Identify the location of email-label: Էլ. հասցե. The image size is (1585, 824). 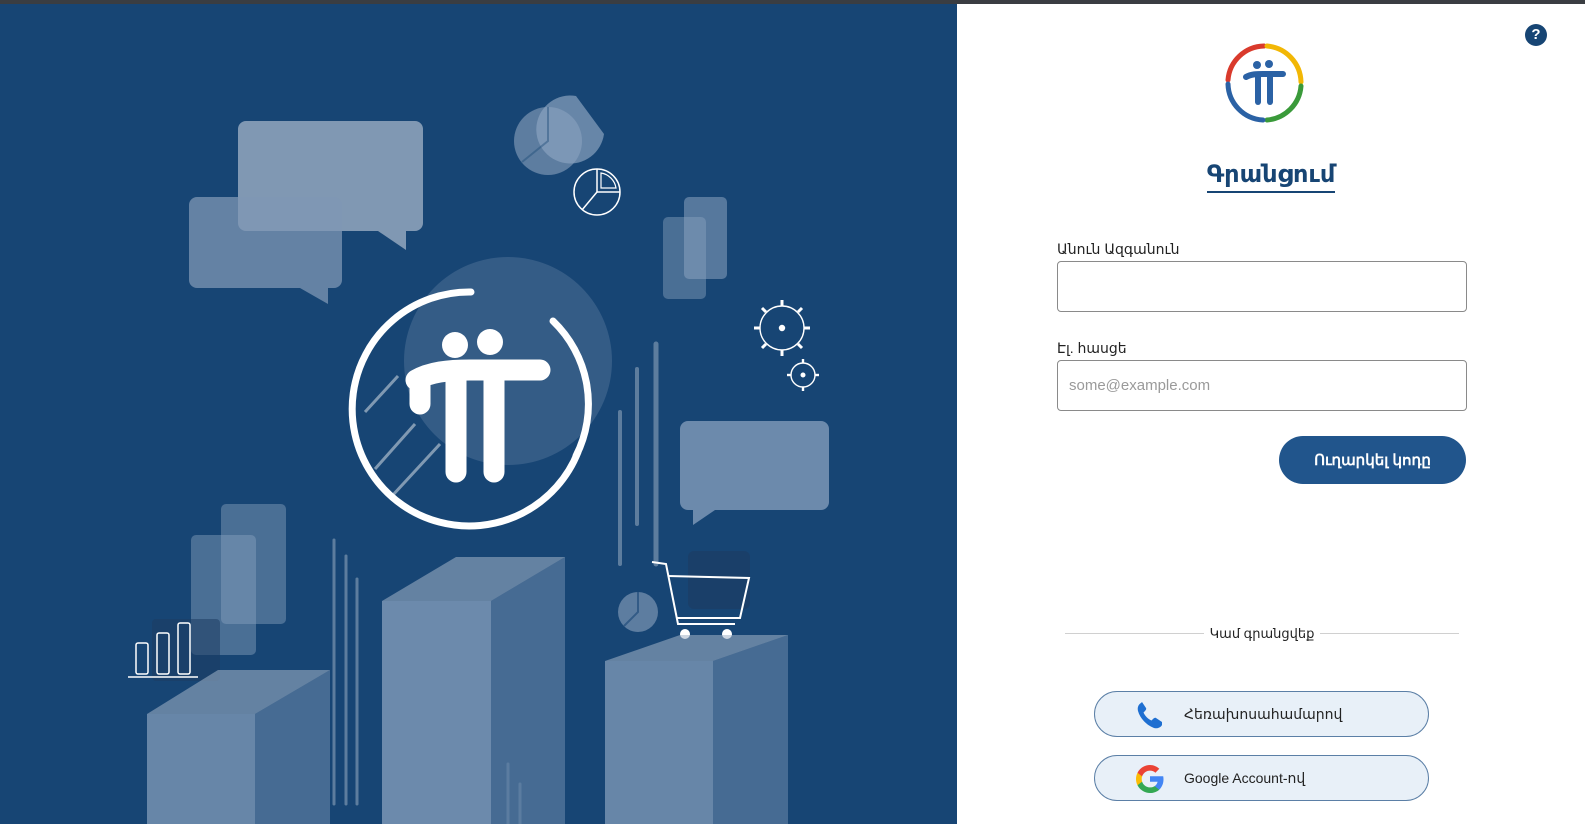
(1092, 348).